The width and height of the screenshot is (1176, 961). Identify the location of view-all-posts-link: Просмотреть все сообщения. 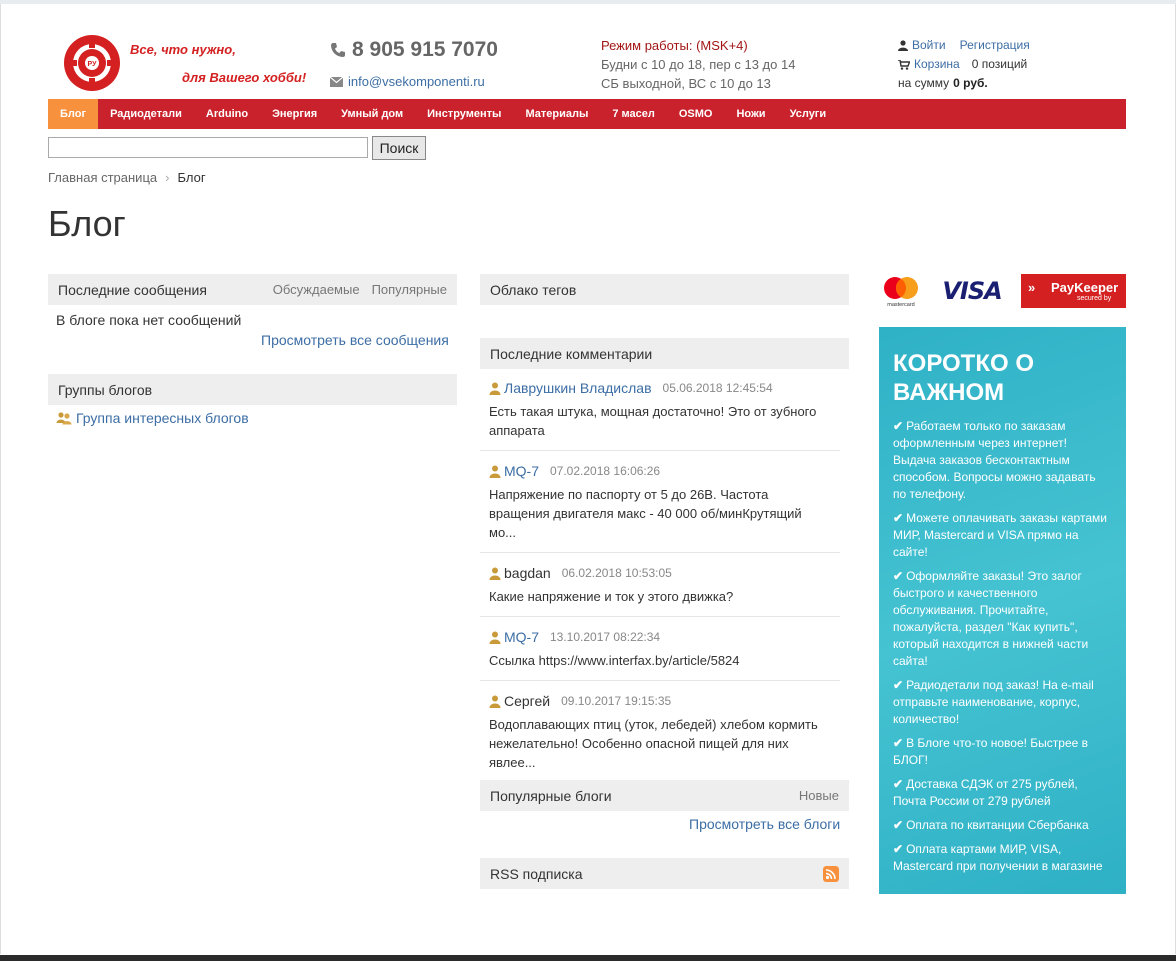
(355, 340).